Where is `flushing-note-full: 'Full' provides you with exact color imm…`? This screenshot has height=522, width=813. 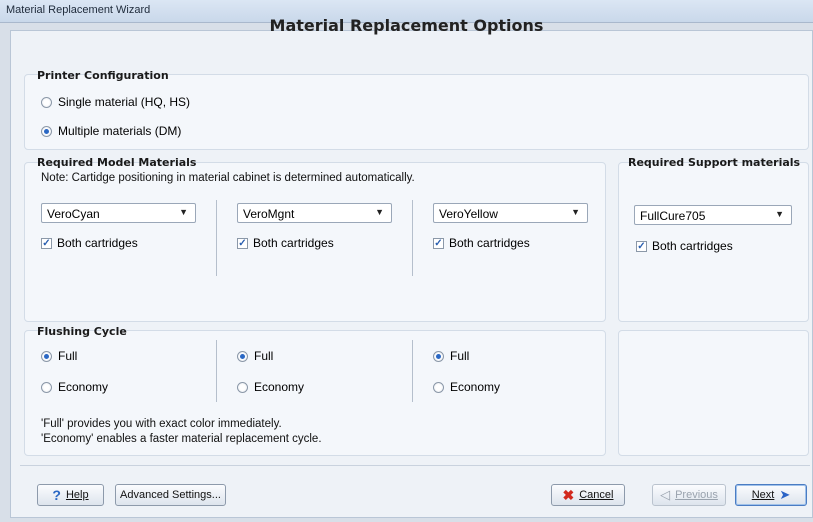
flushing-note-full: 'Full' provides you with exact color imm… is located at coordinates (161, 424).